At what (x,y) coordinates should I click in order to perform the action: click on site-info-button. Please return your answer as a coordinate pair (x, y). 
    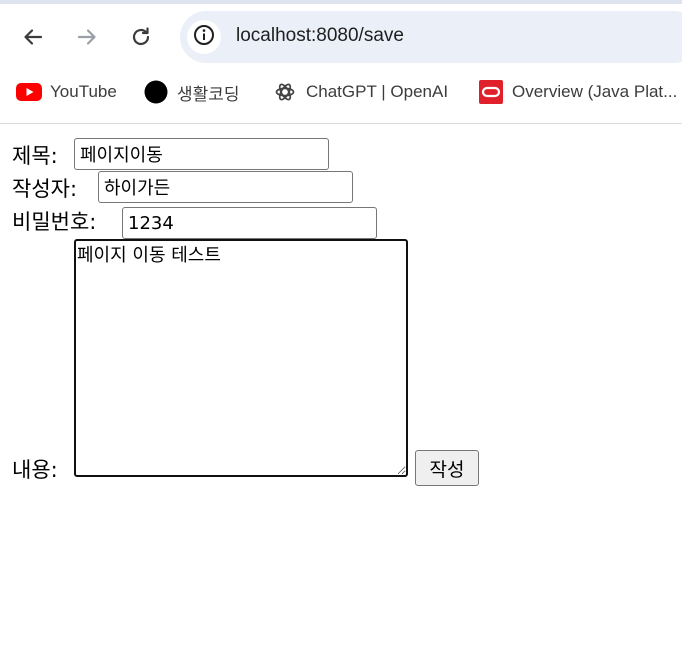
    Looking at the image, I should click on (204, 37).